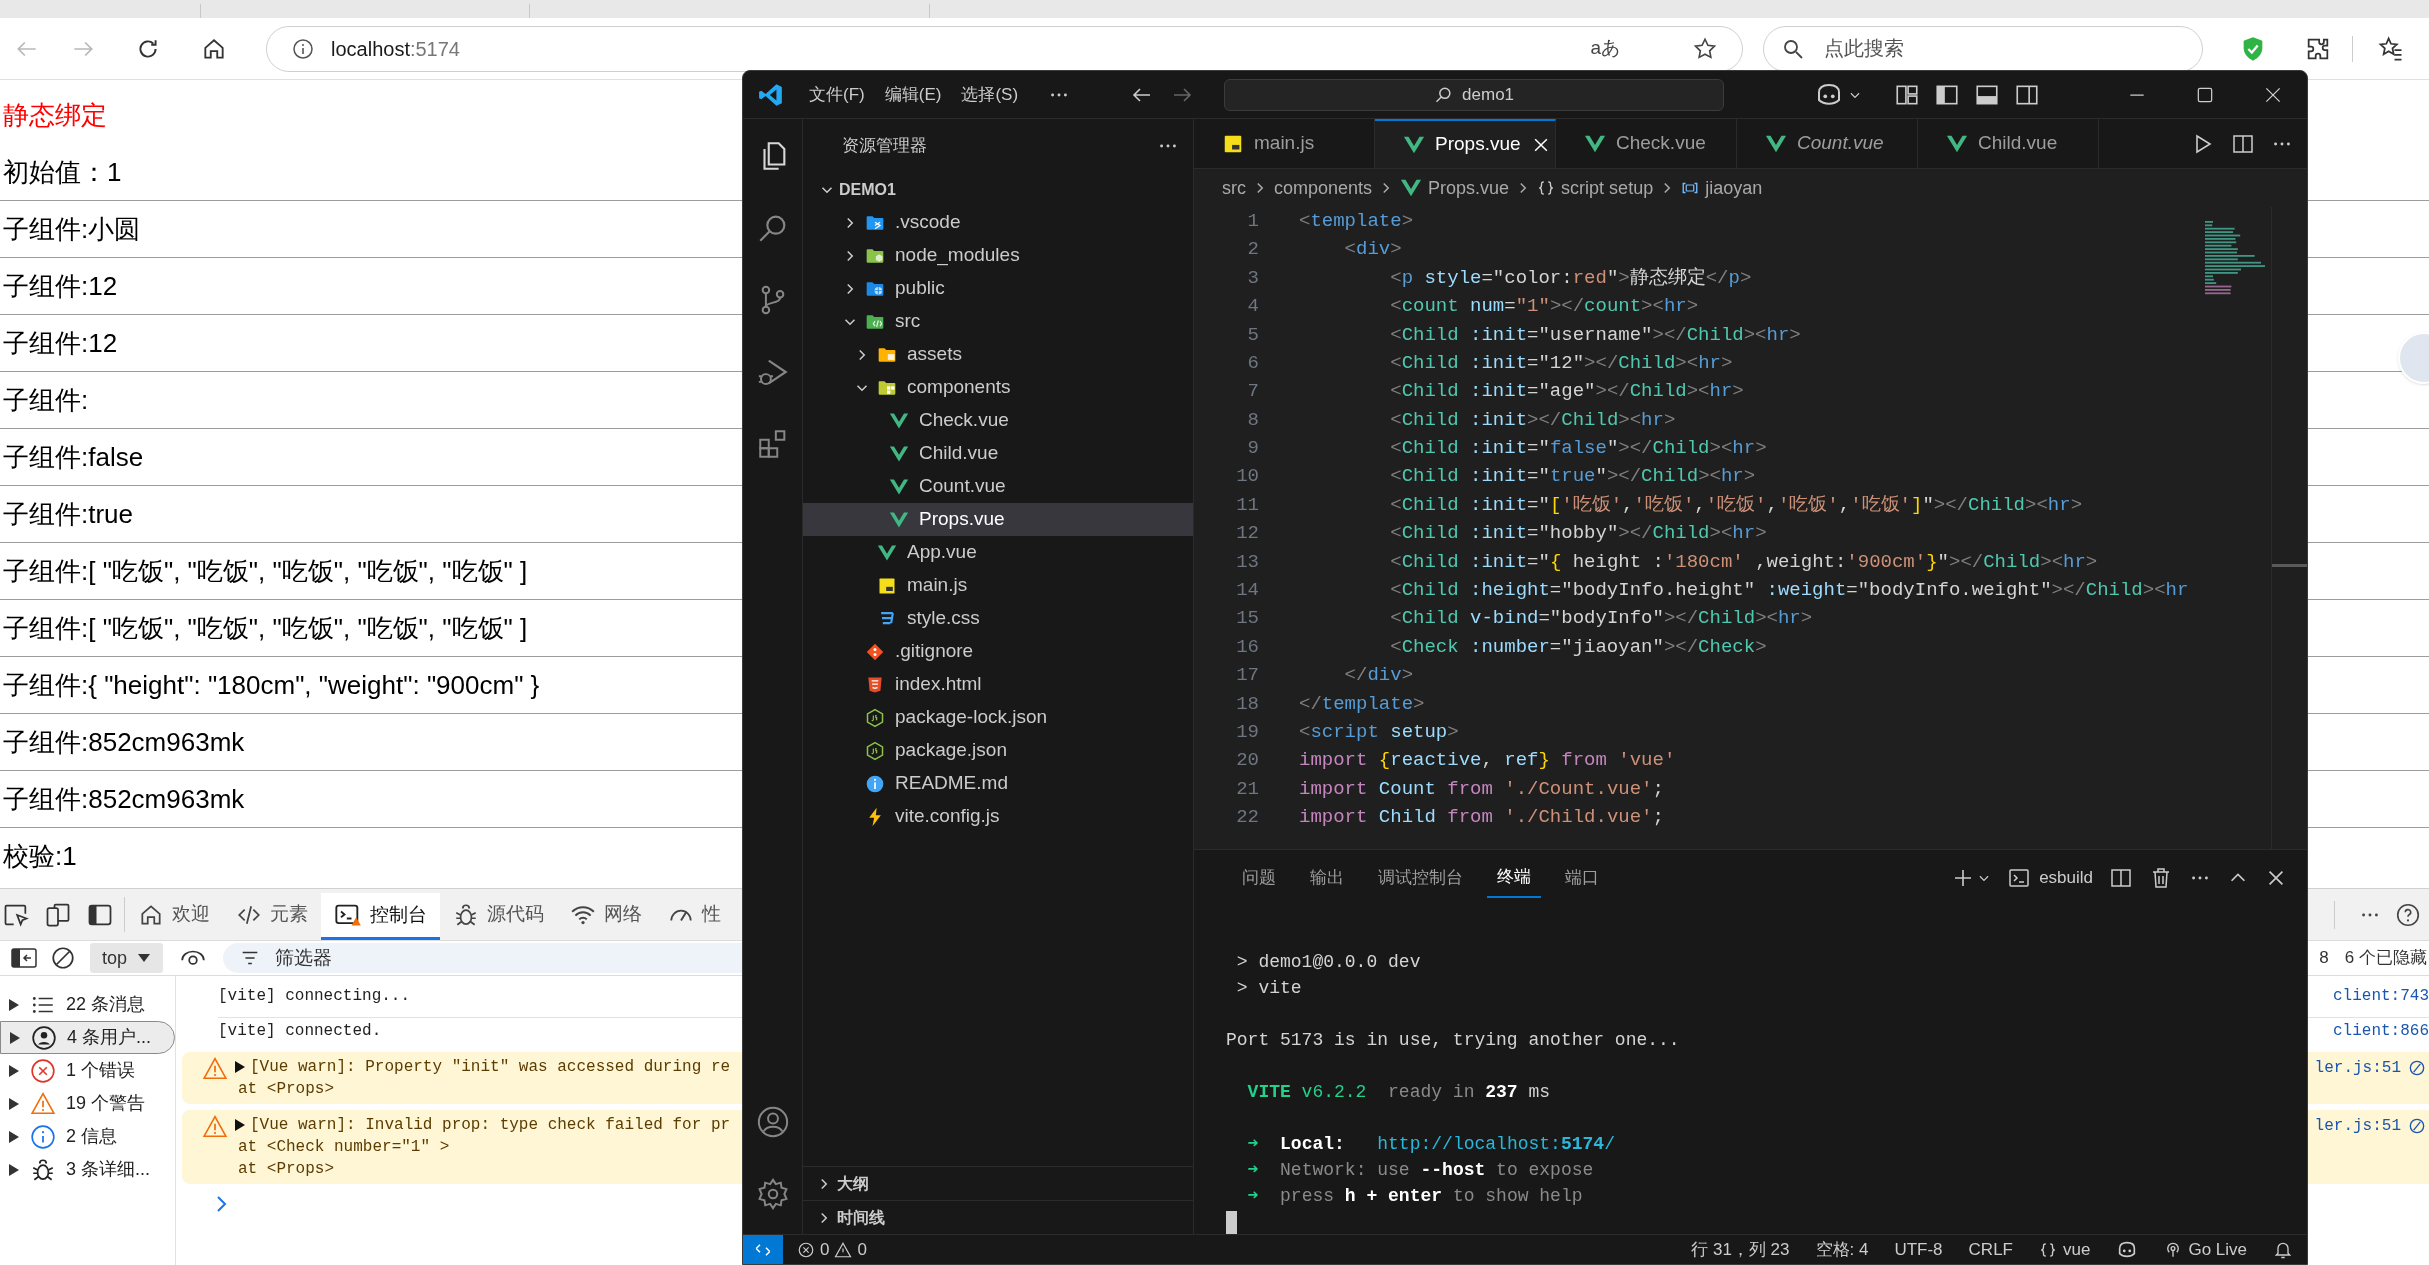 The width and height of the screenshot is (2429, 1265). I want to click on clear-icon, so click(63, 958).